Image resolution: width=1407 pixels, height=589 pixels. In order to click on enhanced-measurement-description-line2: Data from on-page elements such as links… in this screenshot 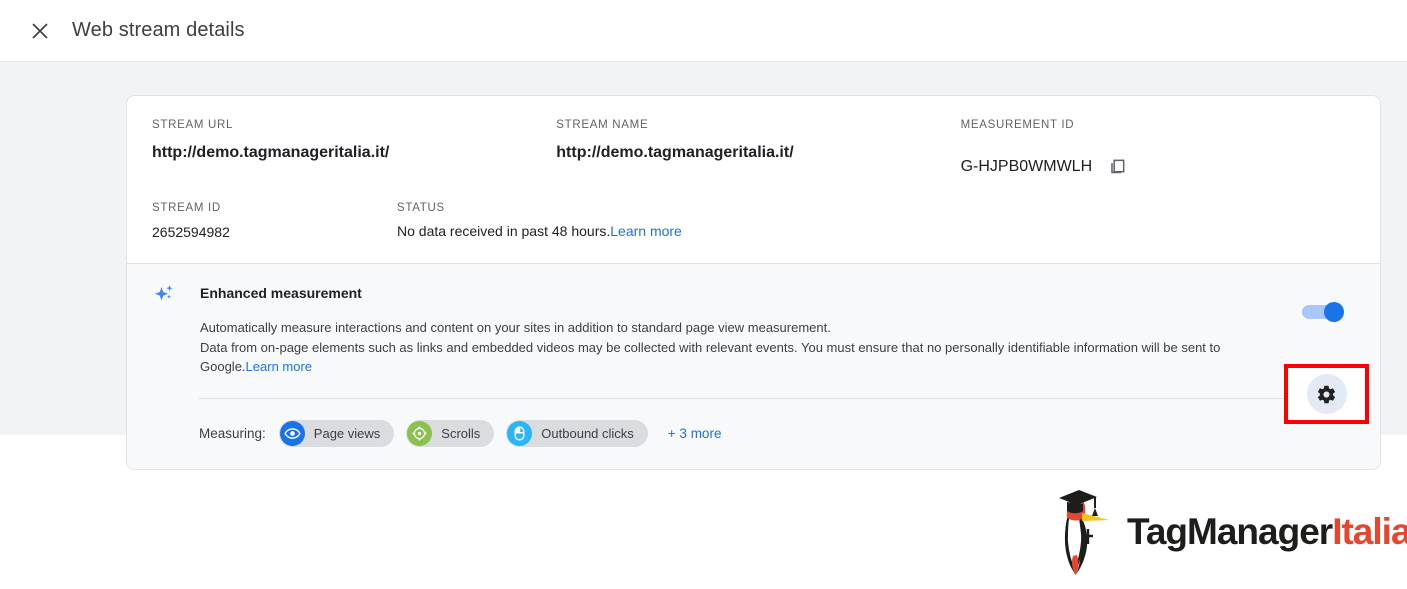, I will do `click(717, 357)`.